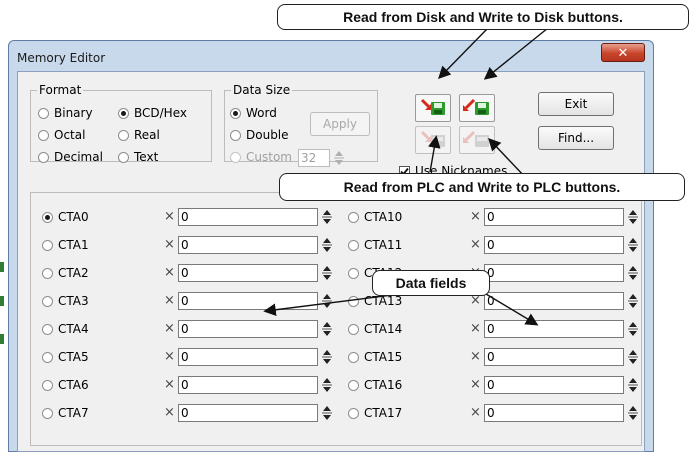 This screenshot has height=459, width=695. I want to click on cta-row-radio: CTA10, so click(375, 217).